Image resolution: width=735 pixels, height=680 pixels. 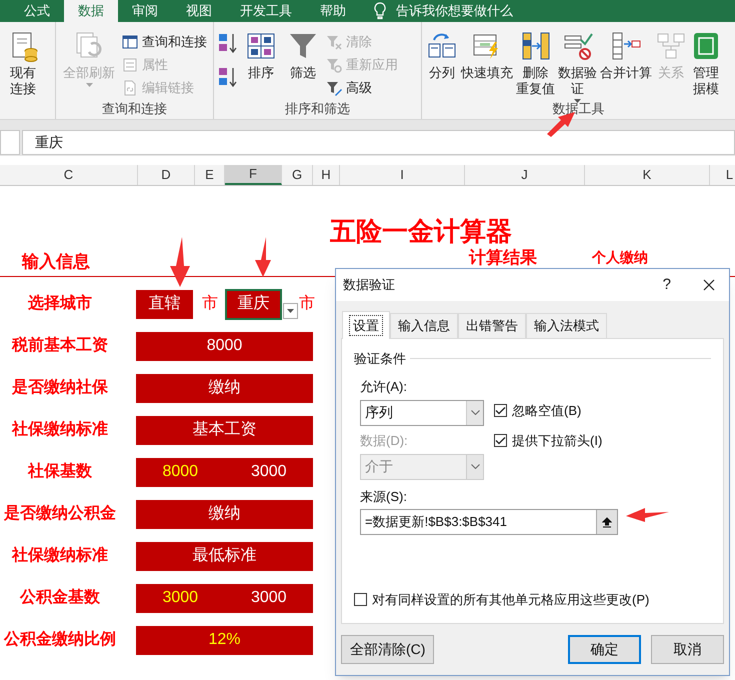 I want to click on column-header: L, so click(x=722, y=175).